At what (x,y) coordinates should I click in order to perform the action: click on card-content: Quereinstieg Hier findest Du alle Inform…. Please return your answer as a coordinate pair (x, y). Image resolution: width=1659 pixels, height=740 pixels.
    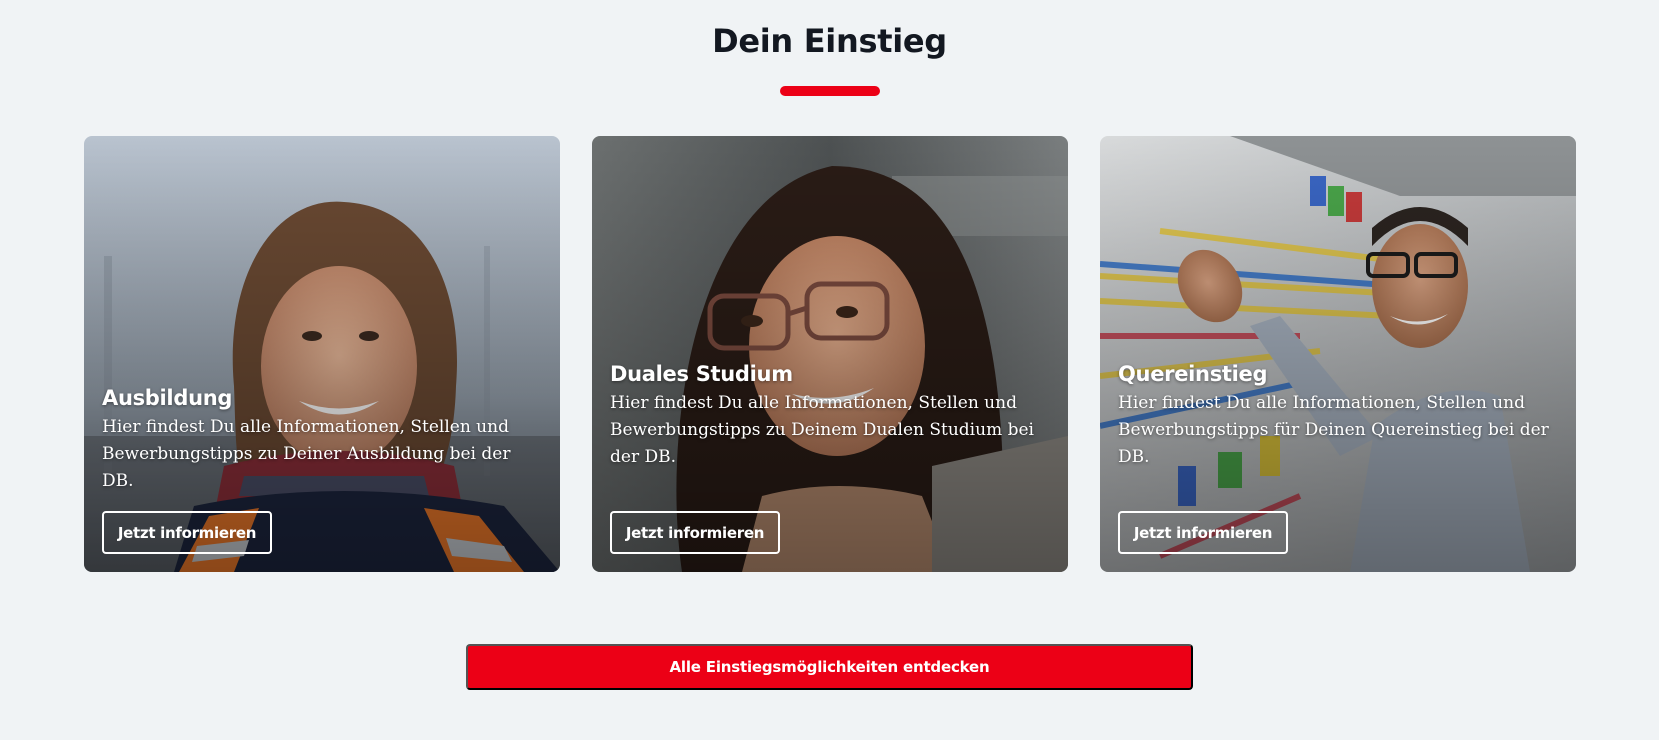
    Looking at the image, I should click on (1340, 416).